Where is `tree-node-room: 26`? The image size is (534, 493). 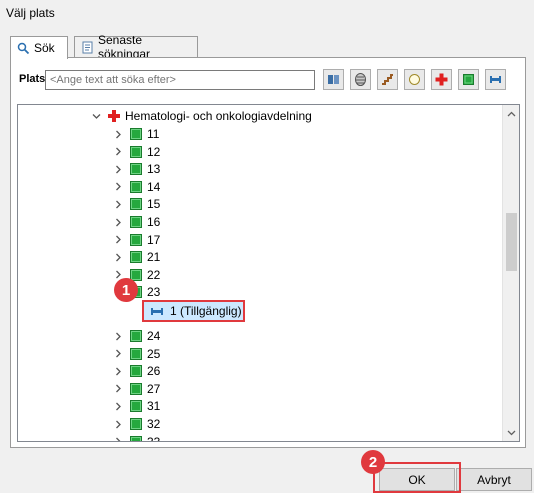
tree-node-room: 26 is located at coordinates (136, 371).